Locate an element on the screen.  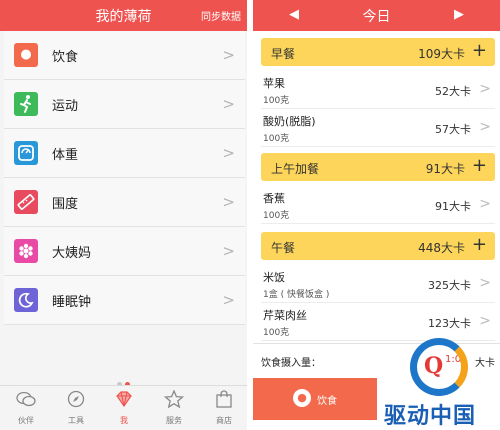
meal-header-morning-snack: 上午加餐 91大卡 + is located at coordinates (378, 167).